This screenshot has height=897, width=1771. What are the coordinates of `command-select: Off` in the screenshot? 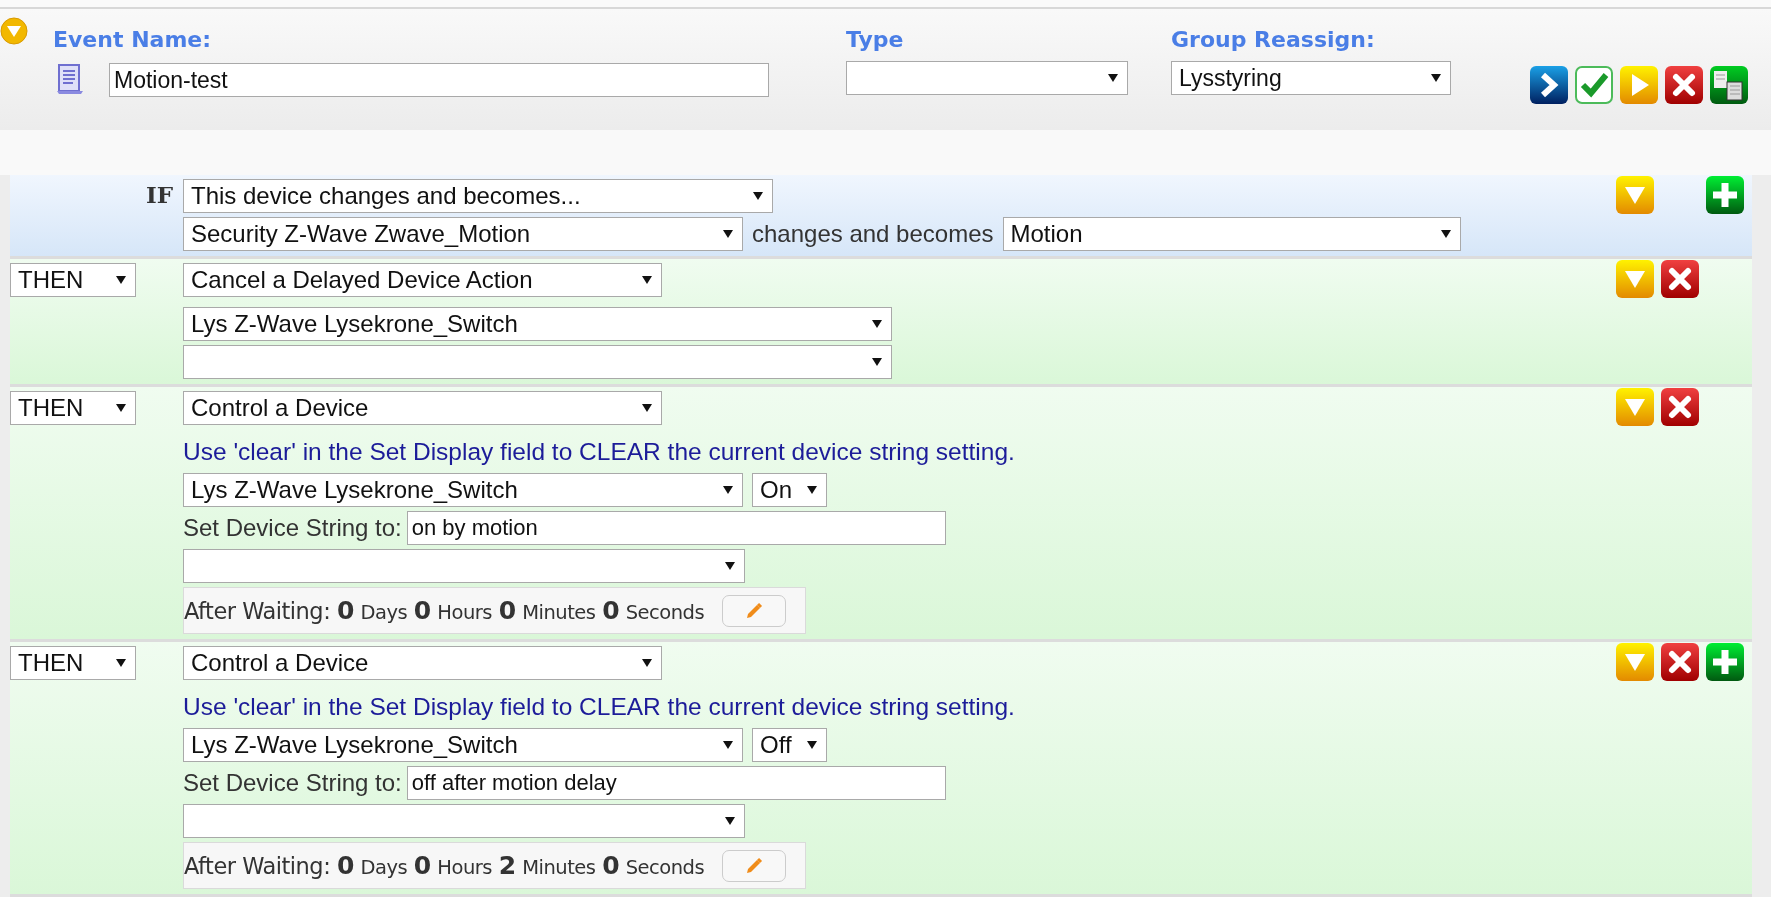 It's located at (789, 745).